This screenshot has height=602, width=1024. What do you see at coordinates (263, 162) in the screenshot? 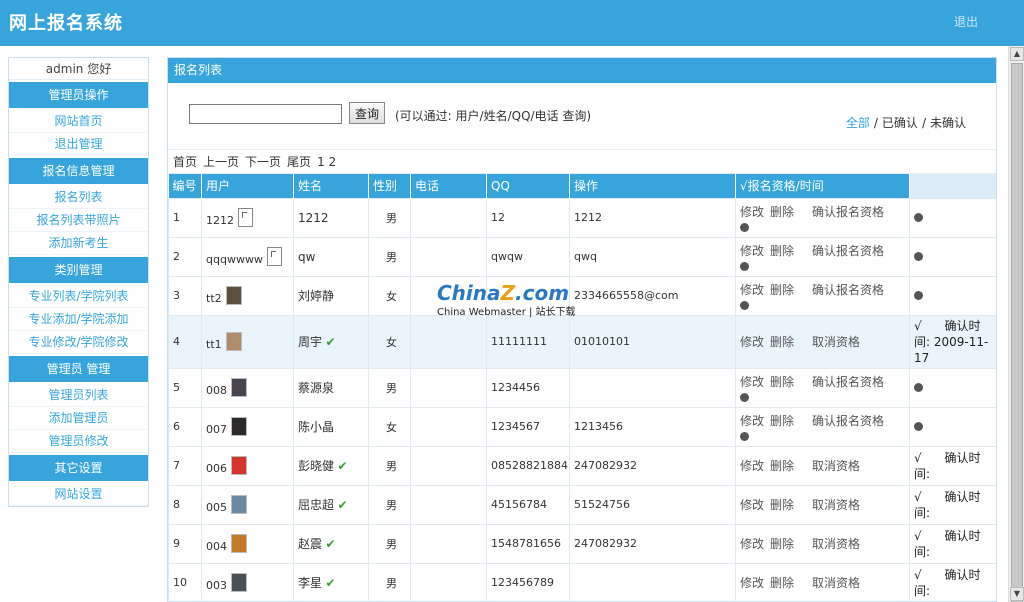
I see `pager-next: 下一页` at bounding box center [263, 162].